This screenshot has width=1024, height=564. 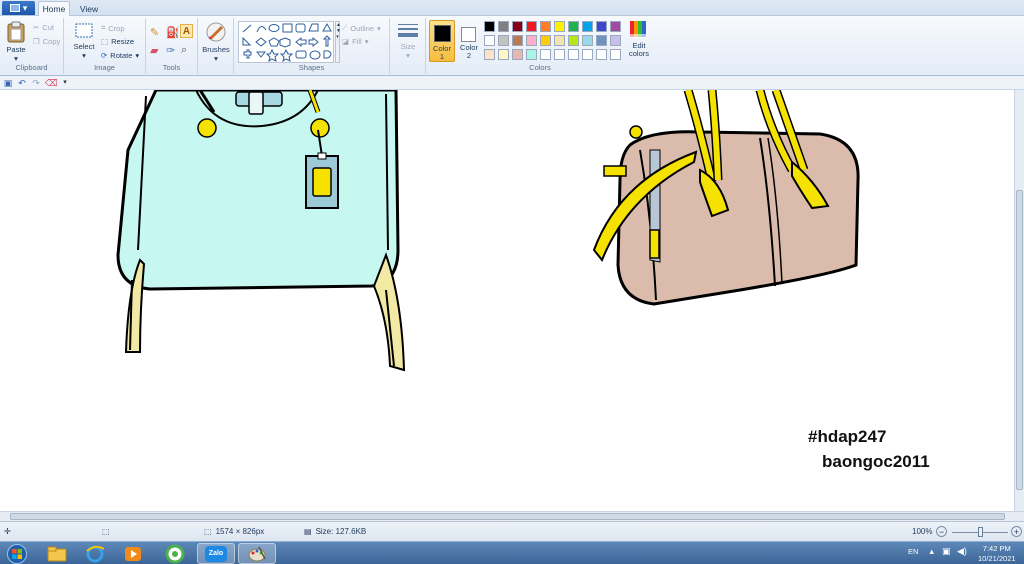 I want to click on eraser-icon: ▰, so click(x=154, y=51).